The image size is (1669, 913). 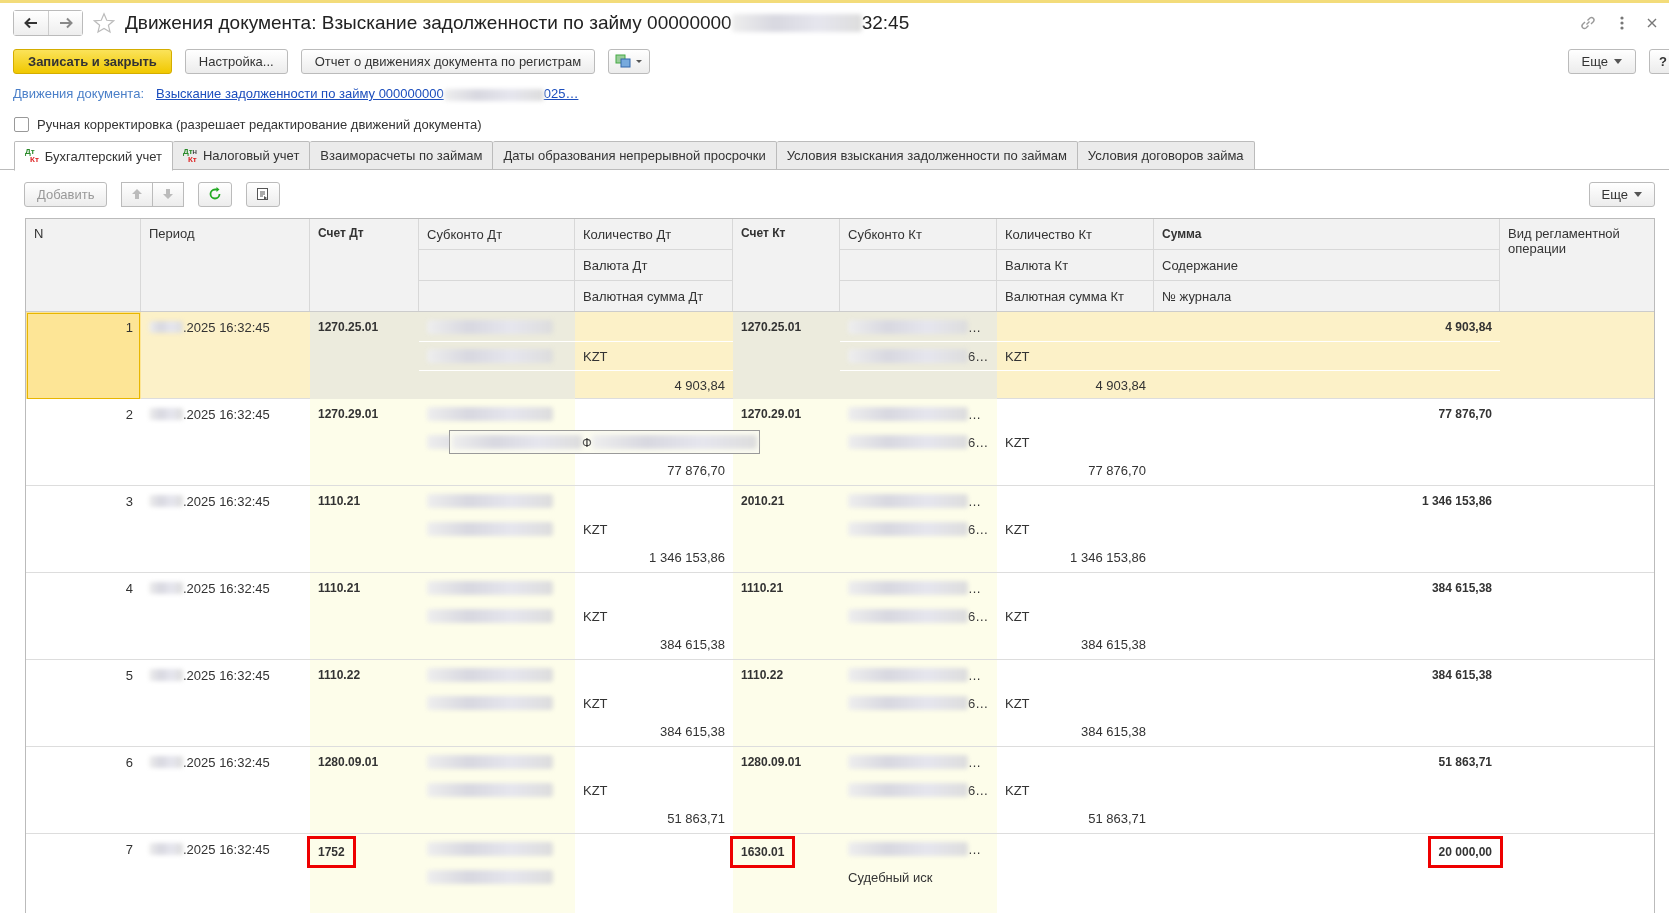 What do you see at coordinates (1659, 61) in the screenshot?
I see `help-button: ?` at bounding box center [1659, 61].